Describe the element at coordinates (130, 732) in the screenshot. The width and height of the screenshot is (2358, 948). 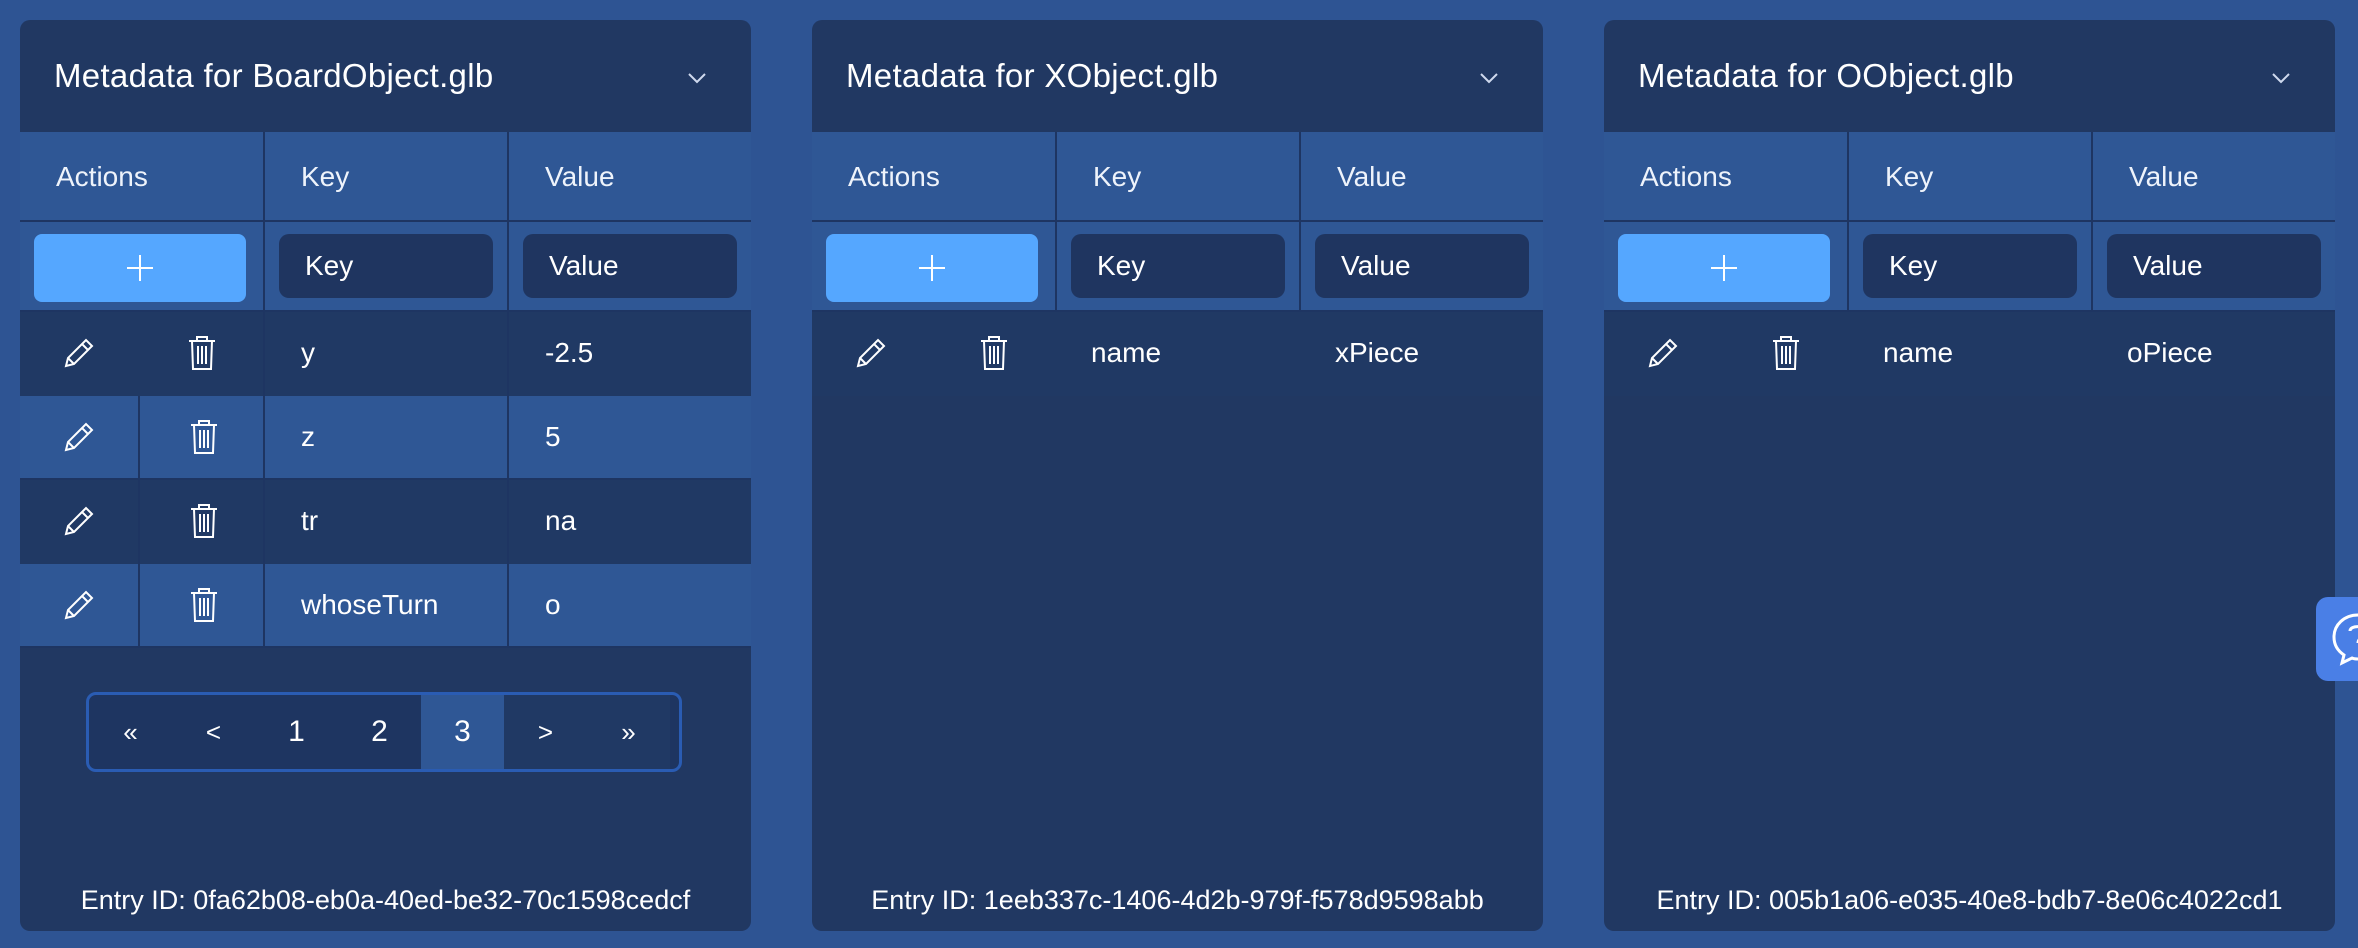
I see `first-page-button: «` at that location.